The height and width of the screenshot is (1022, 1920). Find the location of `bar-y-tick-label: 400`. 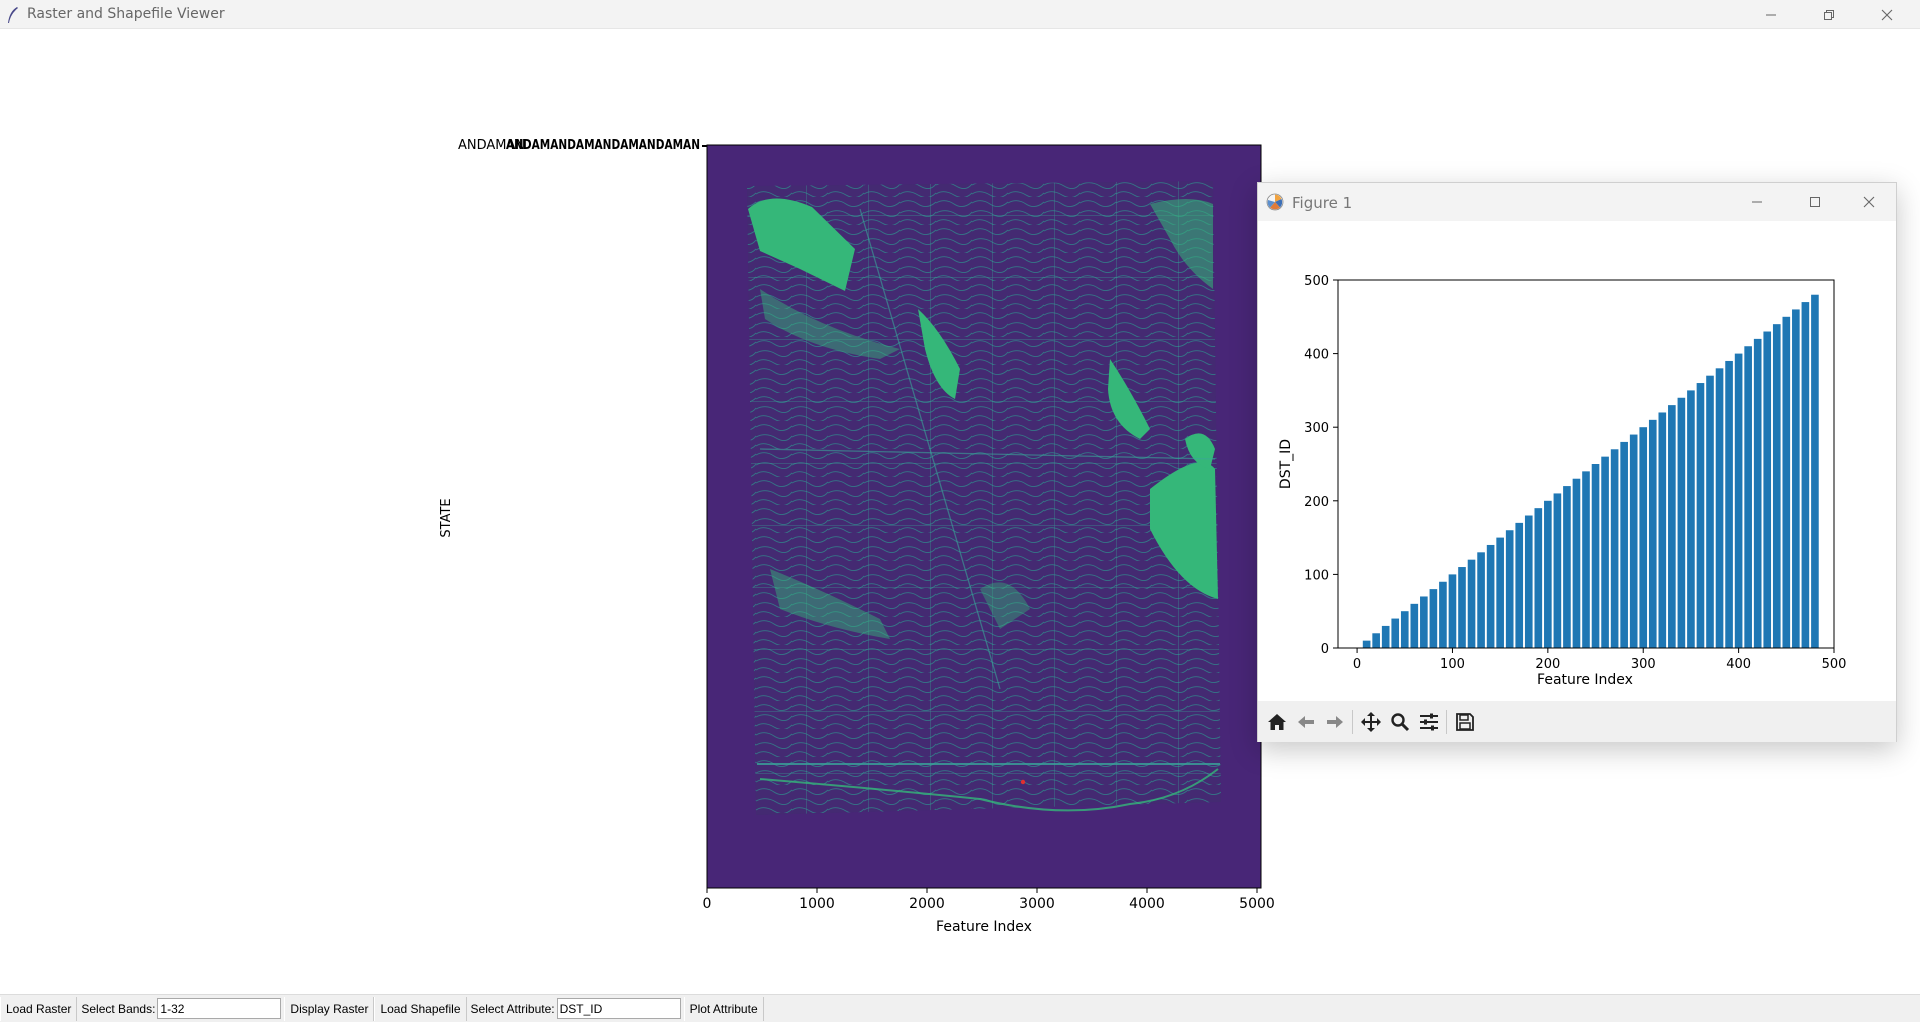

bar-y-tick-label: 400 is located at coordinates (1316, 355).